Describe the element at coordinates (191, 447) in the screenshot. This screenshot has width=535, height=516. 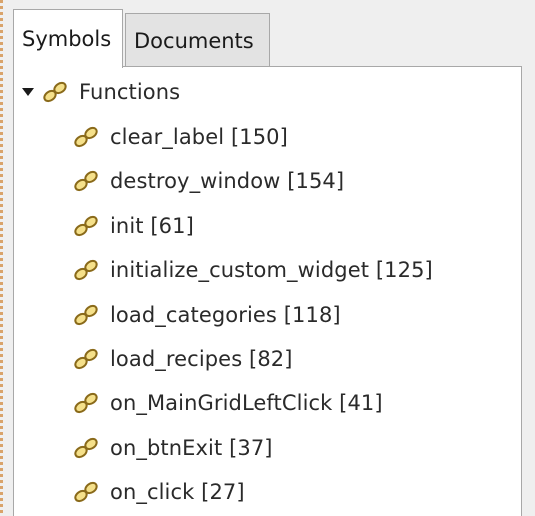
I see `tree-item-label: on_btnExit [37]` at that location.